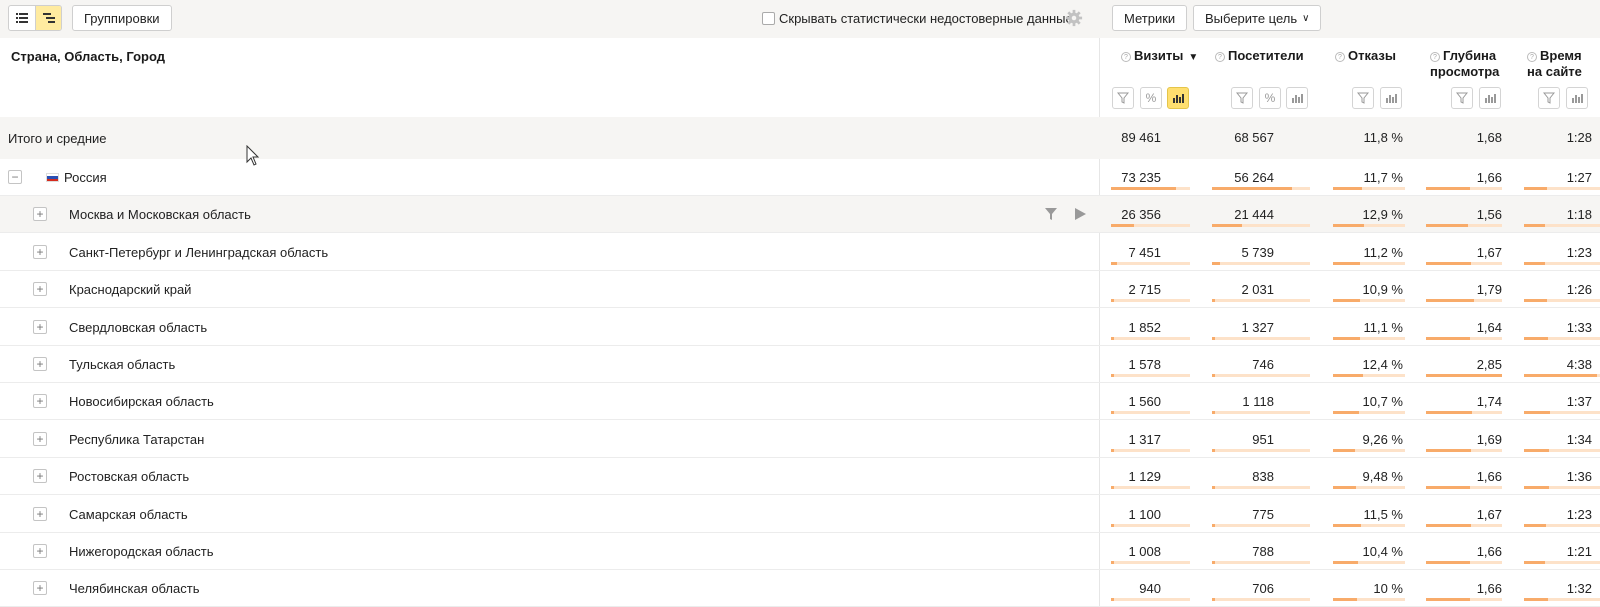 Image resolution: width=1600 pixels, height=607 pixels. Describe the element at coordinates (136, 439) in the screenshot. I see `row-name: Республика Татарстан` at that location.